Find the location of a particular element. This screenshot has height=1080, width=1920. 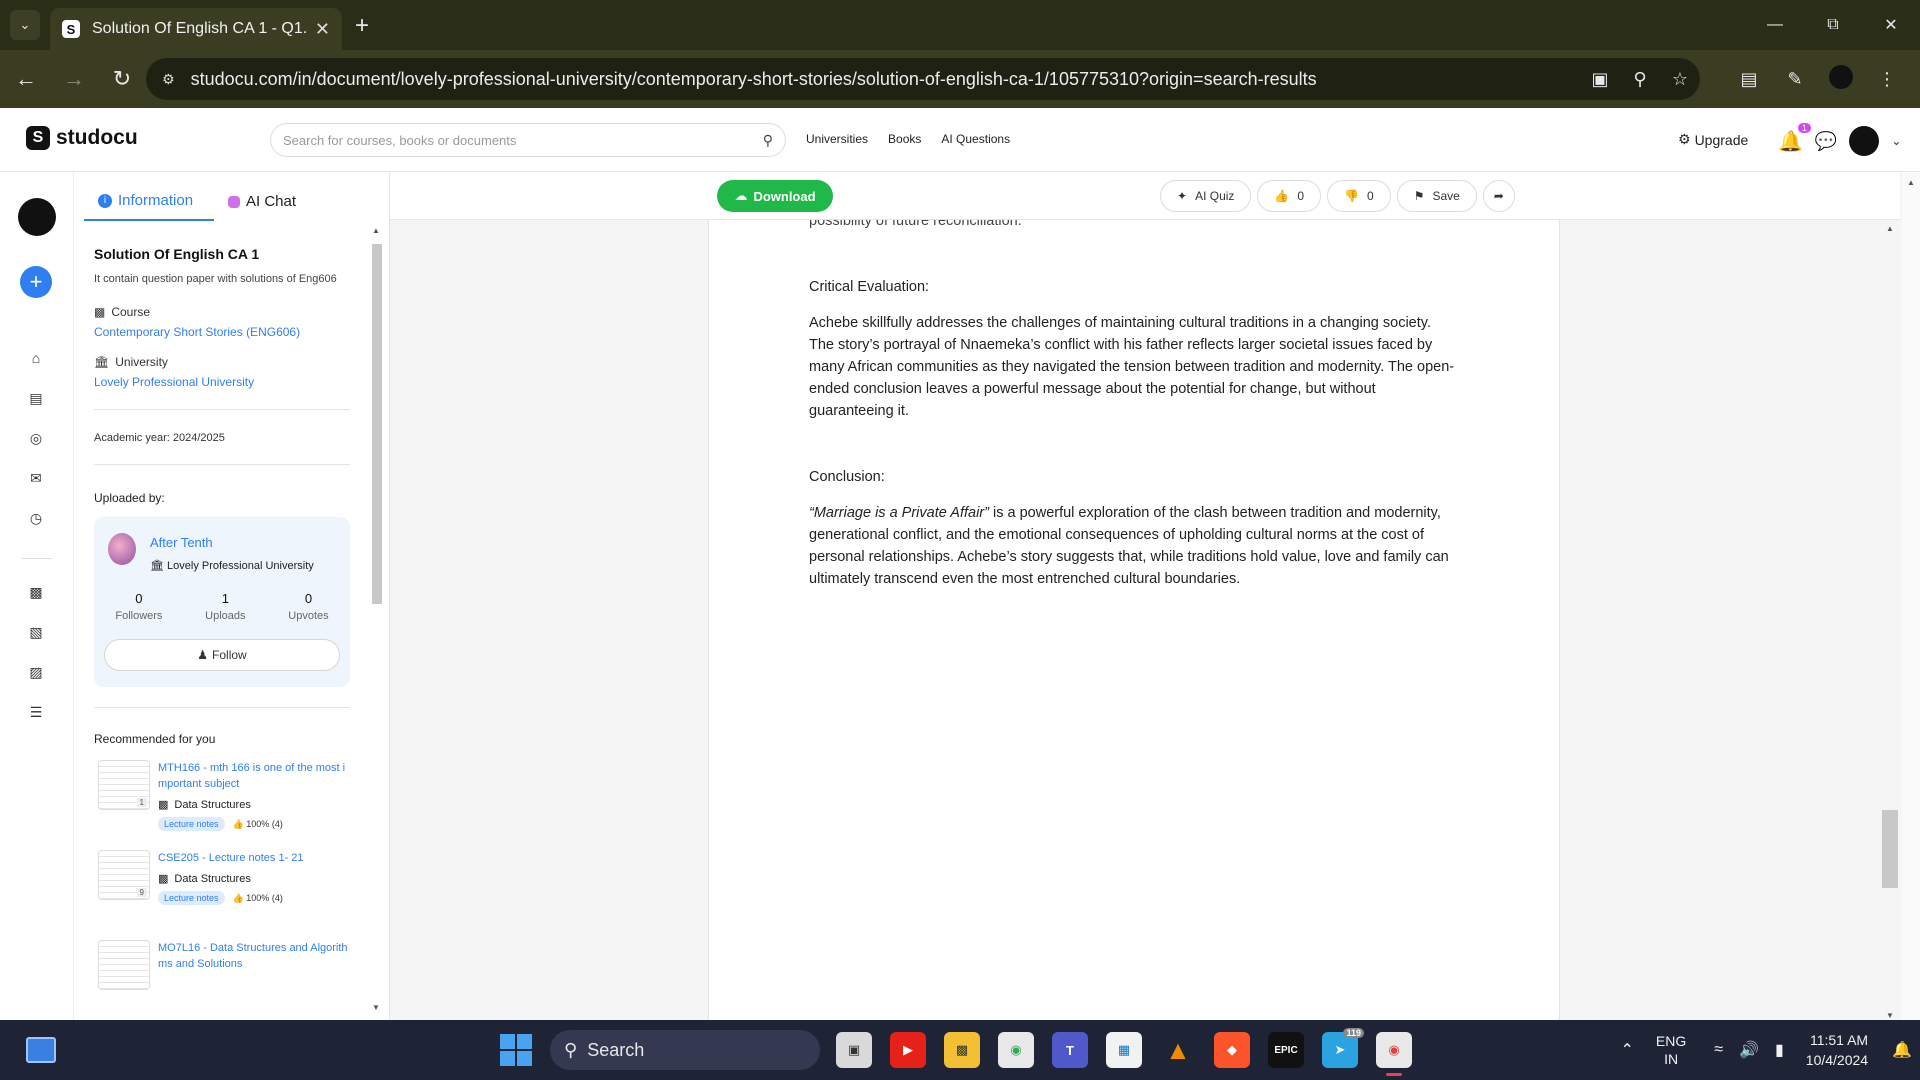

profile-icon is located at coordinates (1841, 79).